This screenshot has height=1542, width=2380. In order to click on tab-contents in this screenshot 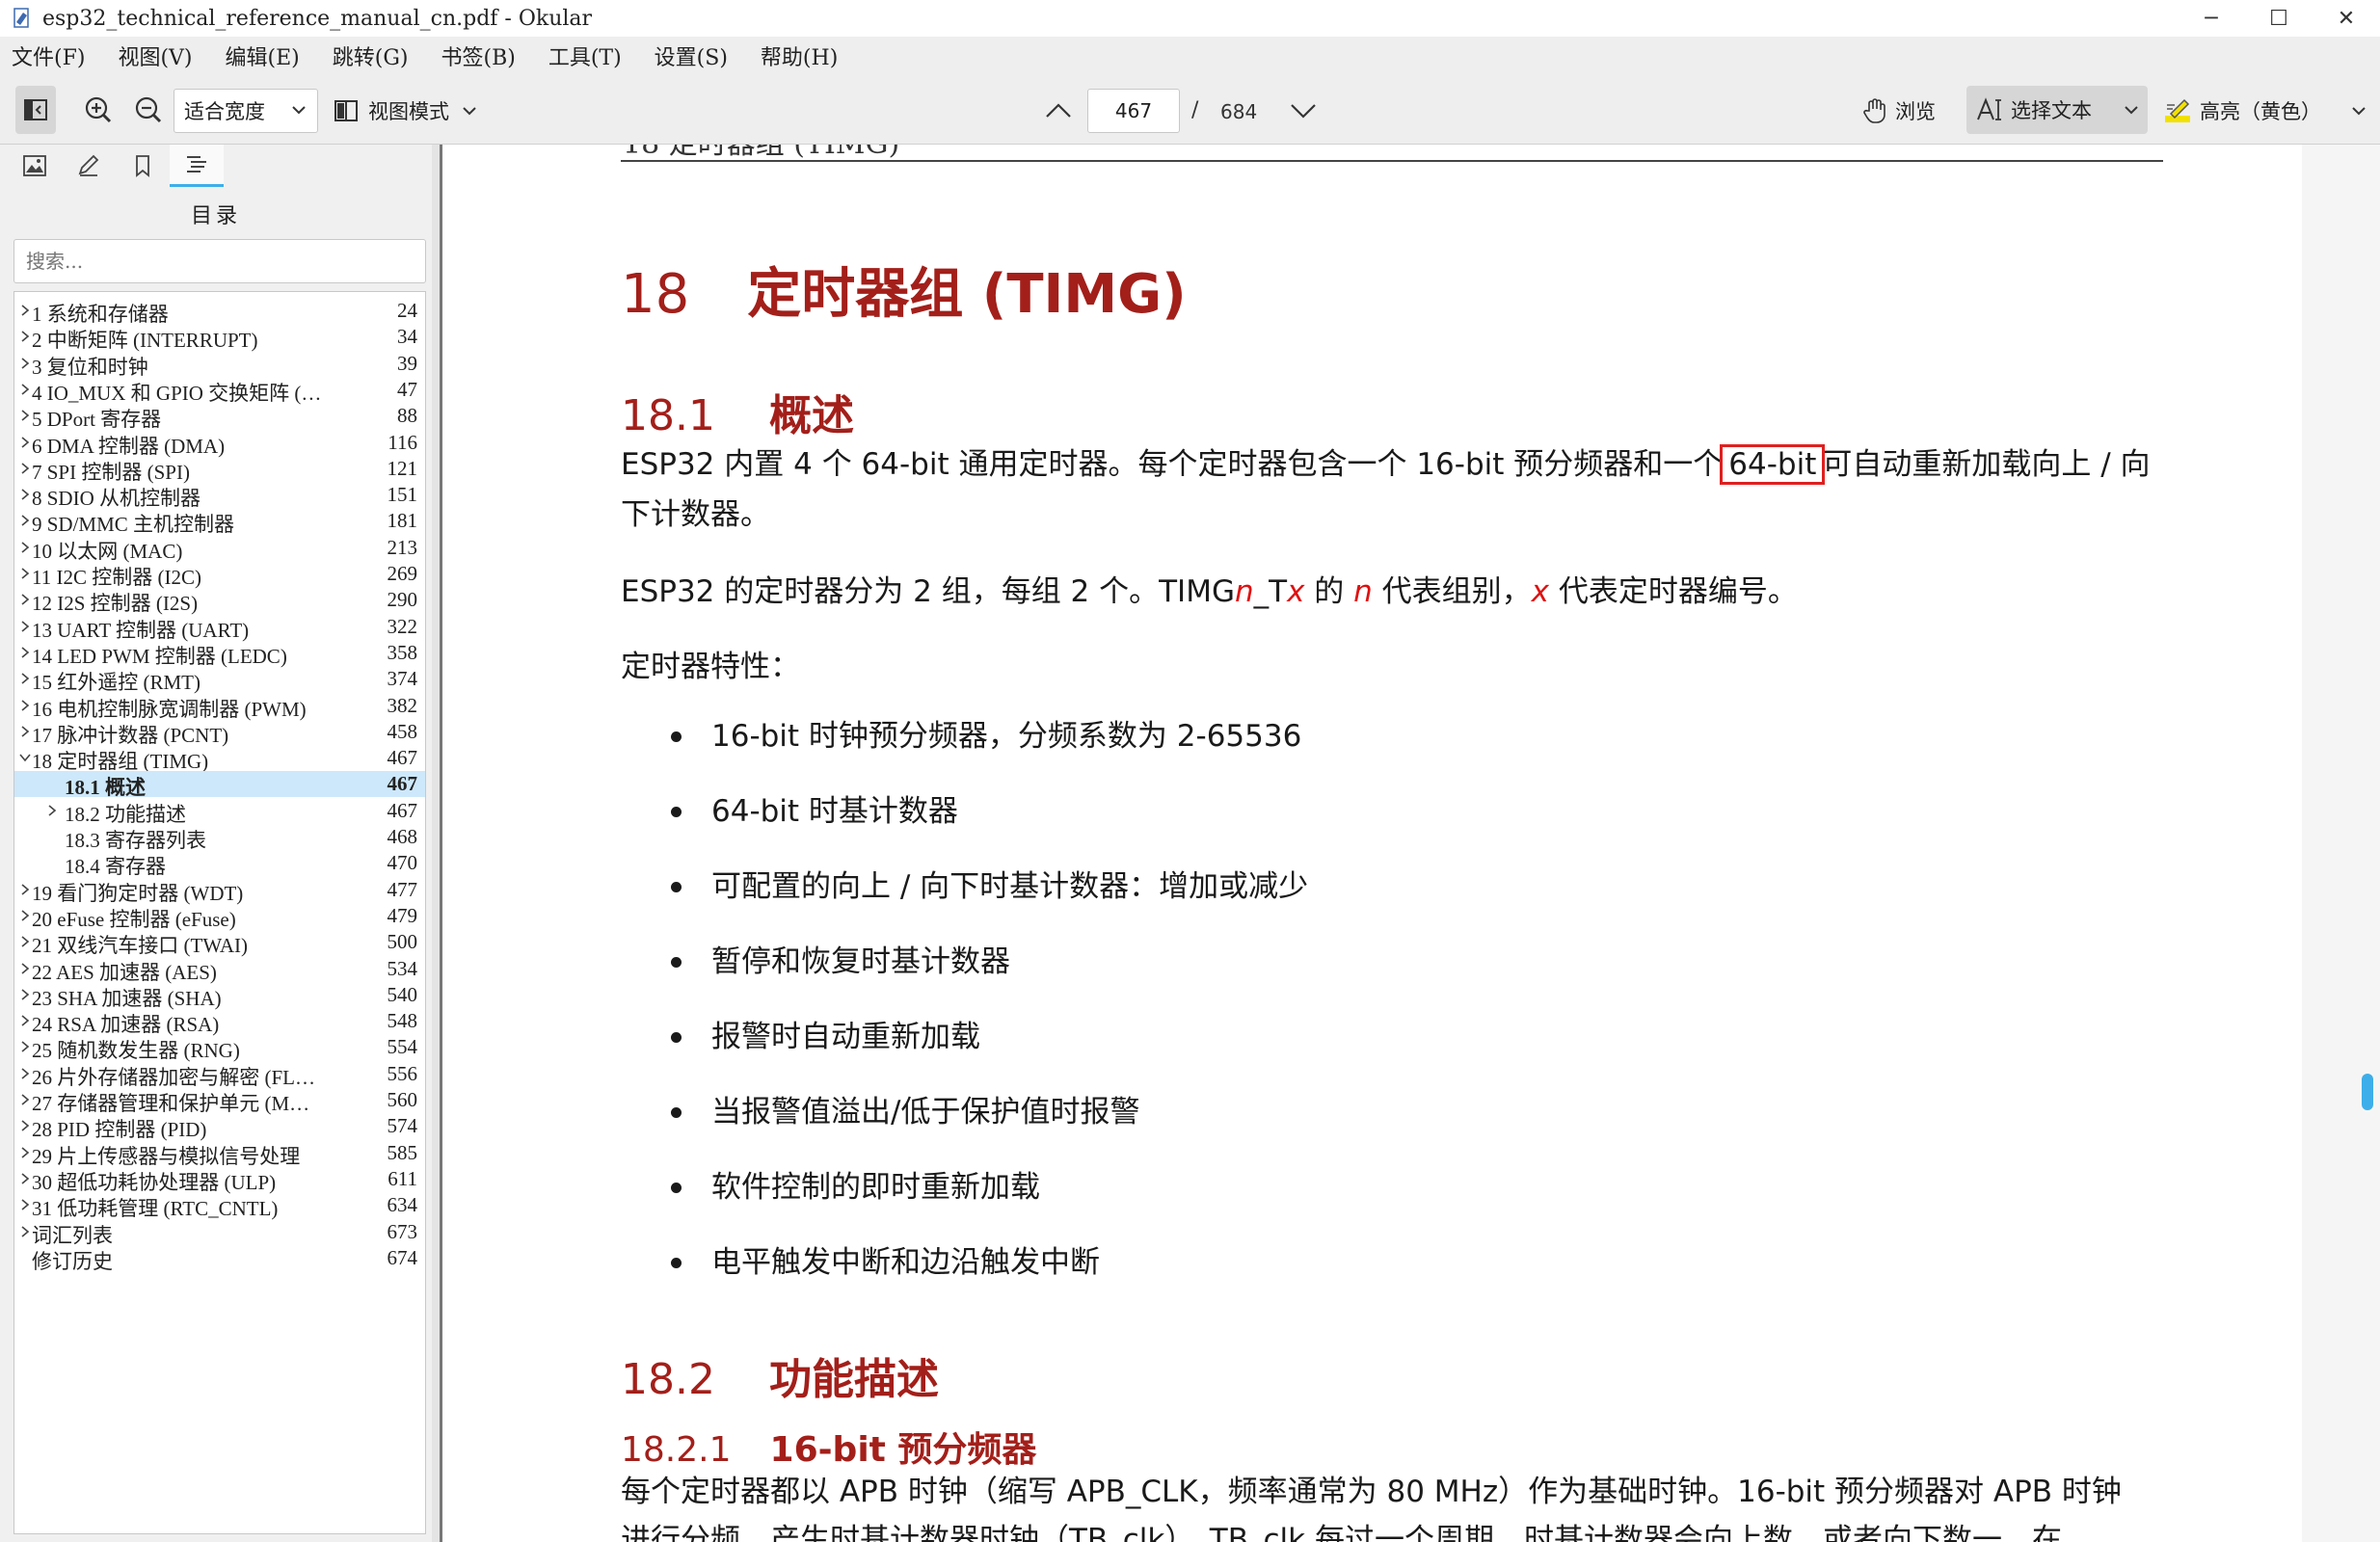, I will do `click(197, 166)`.